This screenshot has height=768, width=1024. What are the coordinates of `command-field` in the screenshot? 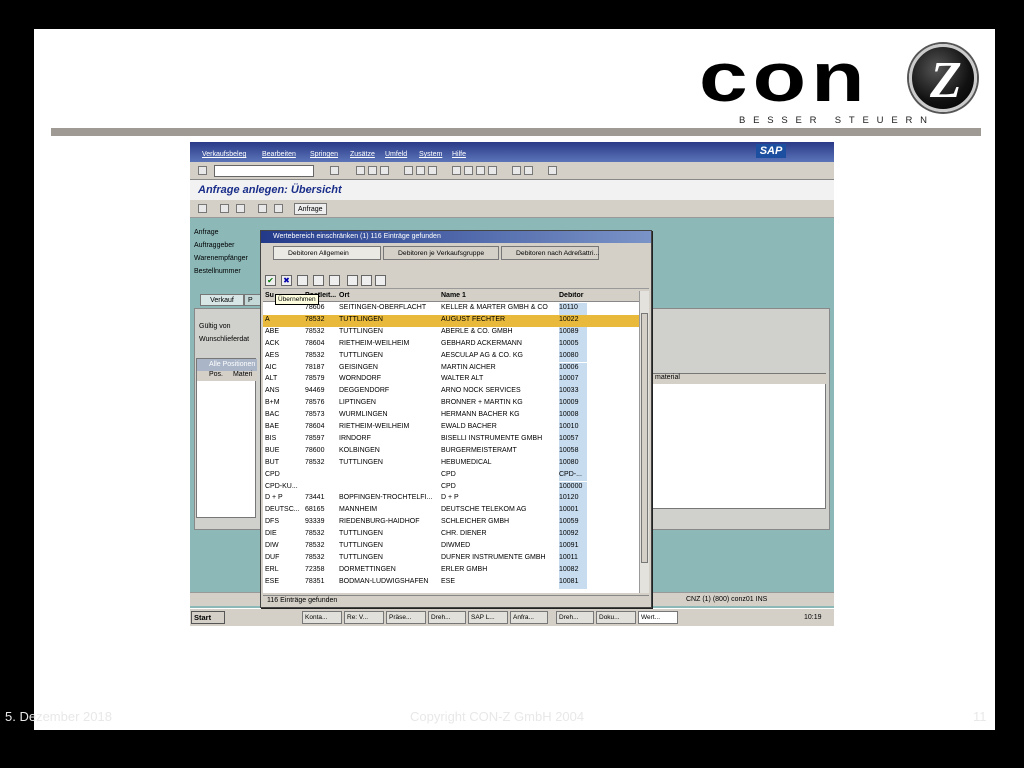 It's located at (264, 171).